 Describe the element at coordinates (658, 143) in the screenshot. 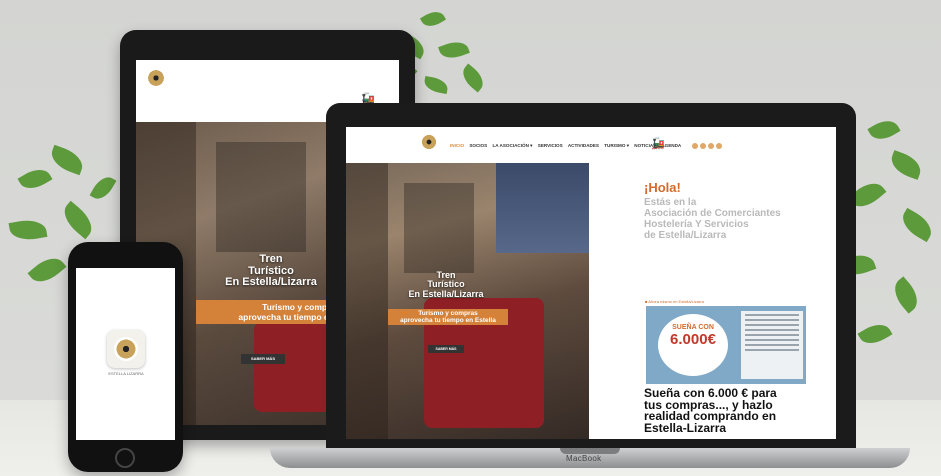

I see `train-logo-icon: 🚂` at that location.